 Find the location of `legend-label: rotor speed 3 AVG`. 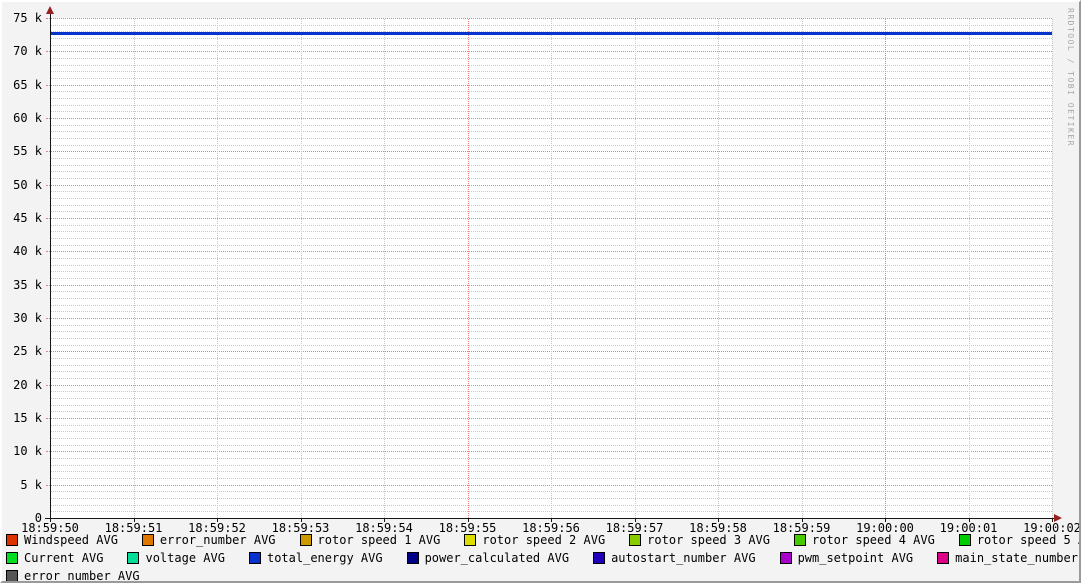

legend-label: rotor speed 3 AVG is located at coordinates (708, 540).